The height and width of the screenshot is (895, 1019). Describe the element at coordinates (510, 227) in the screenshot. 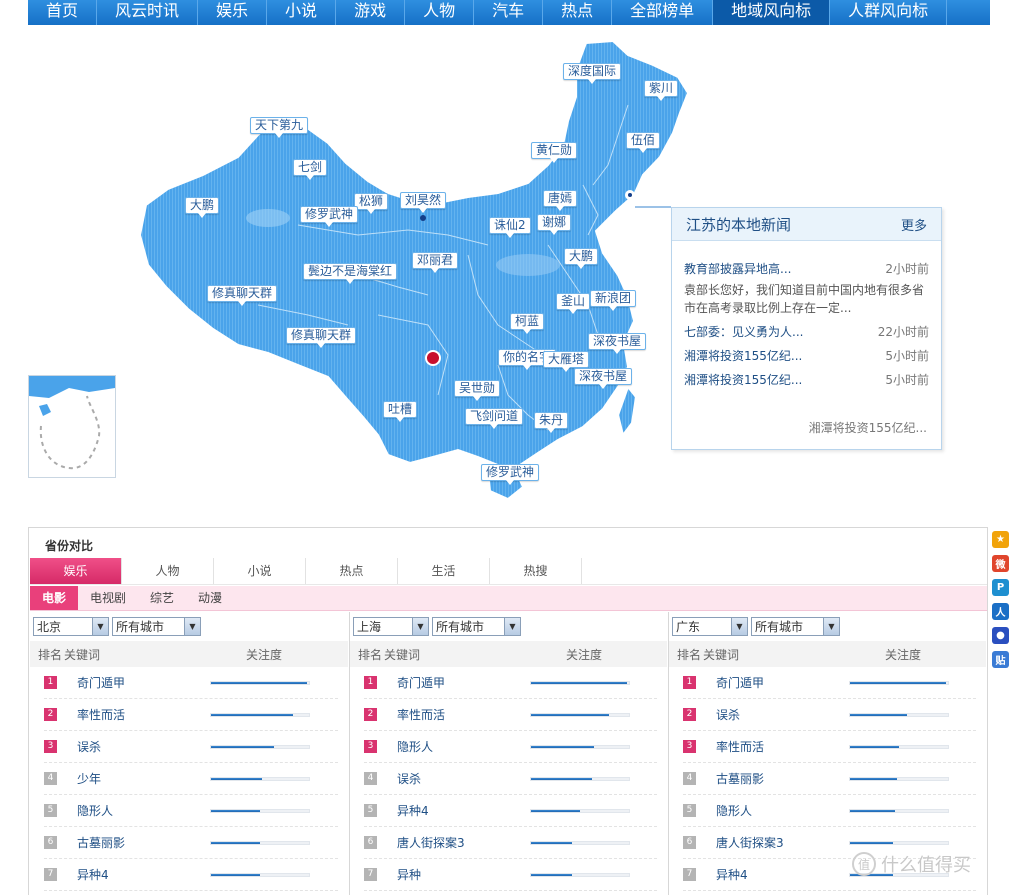

I see `map-label: 诛仙2` at that location.